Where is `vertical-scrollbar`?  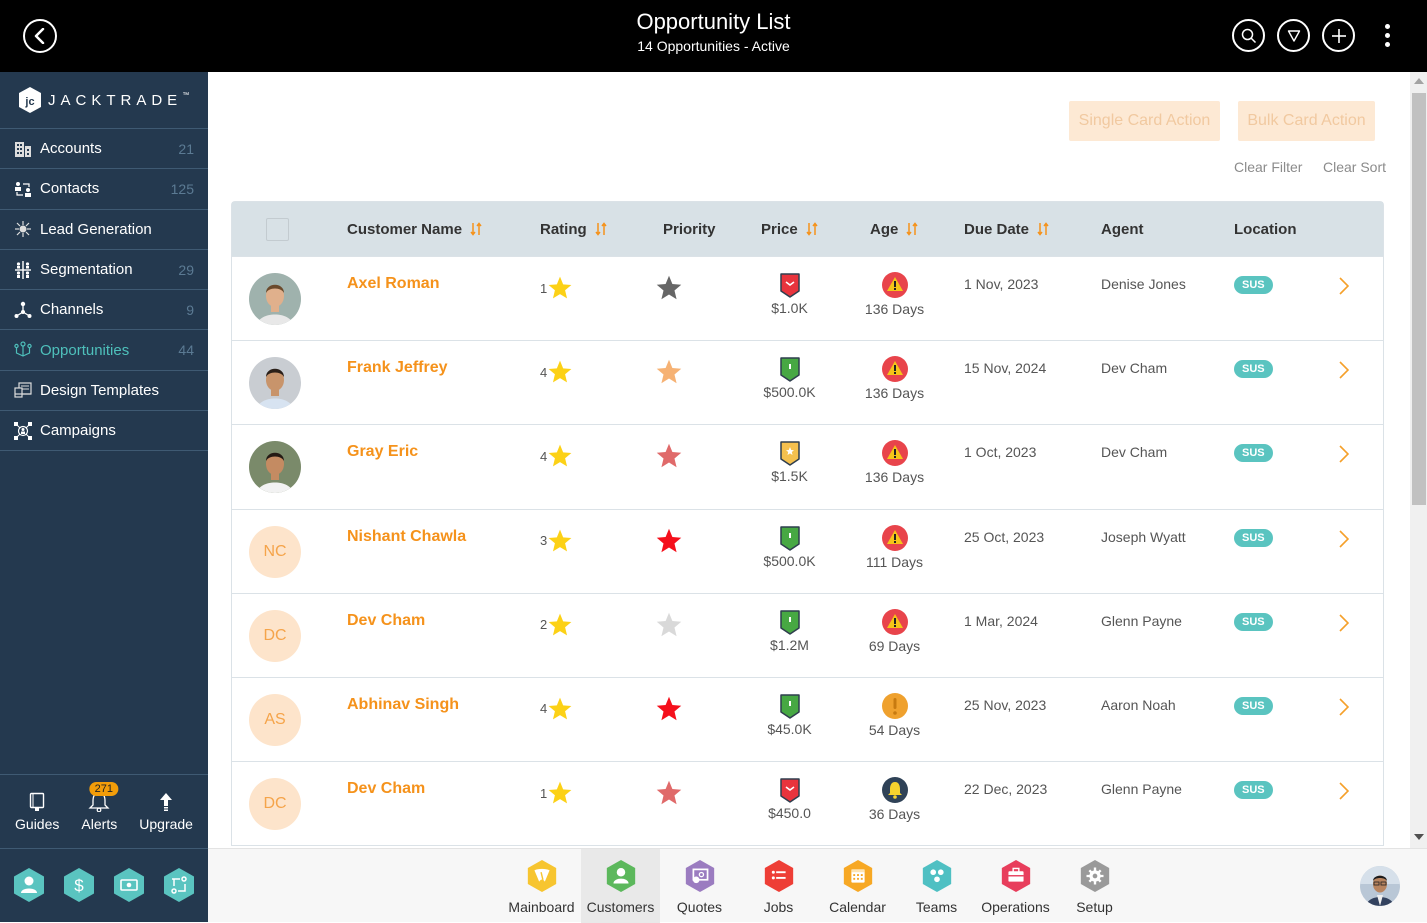
vertical-scrollbar is located at coordinates (1418, 460).